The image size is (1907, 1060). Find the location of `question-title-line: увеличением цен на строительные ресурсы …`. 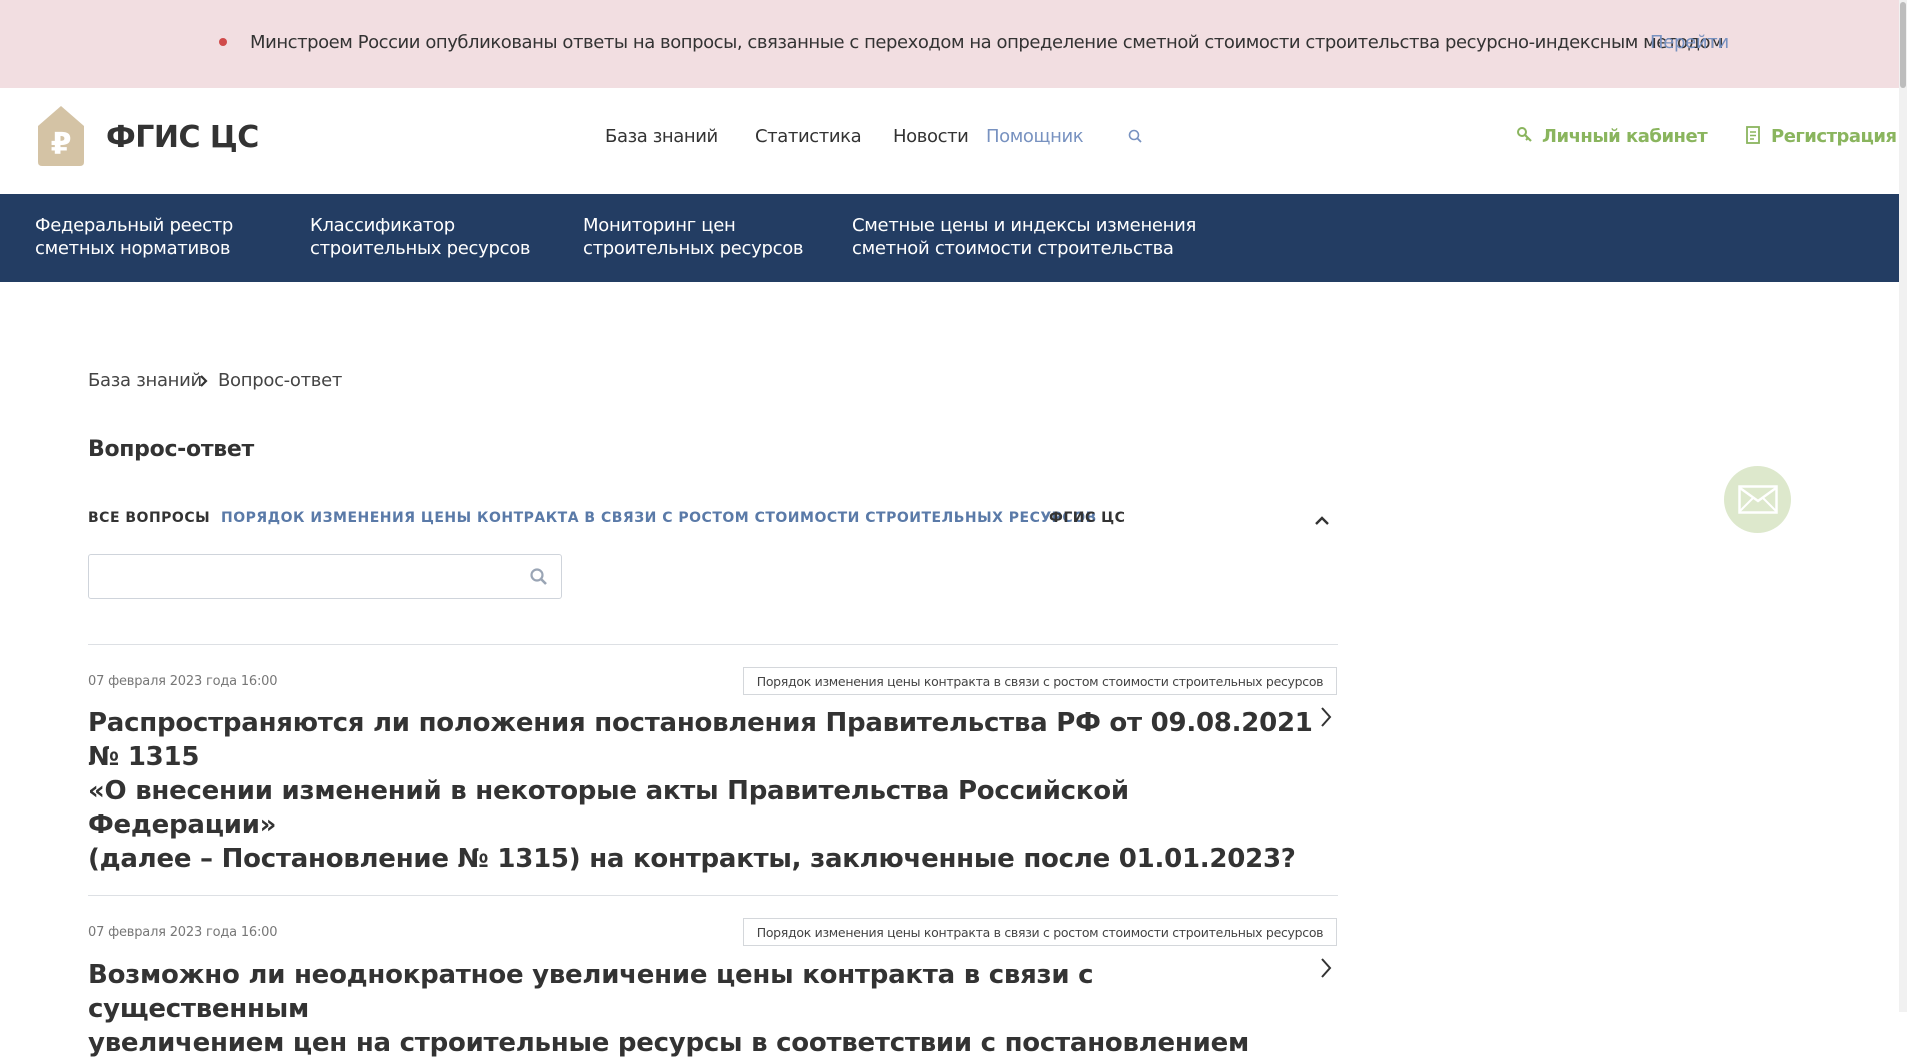

question-title-line: увеличением цен на строительные ресурсы … is located at coordinates (668, 1043).